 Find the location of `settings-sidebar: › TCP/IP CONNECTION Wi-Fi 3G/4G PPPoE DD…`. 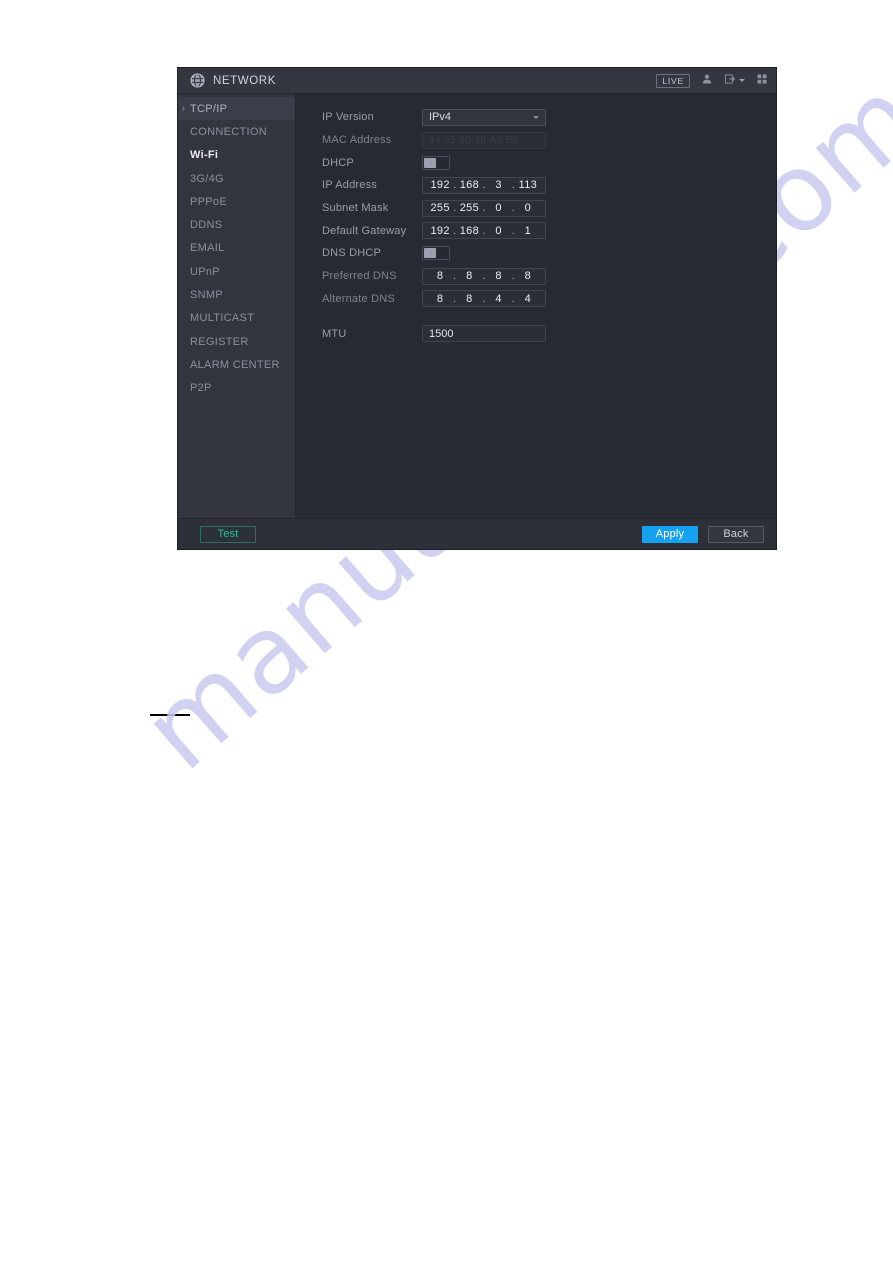

settings-sidebar: › TCP/IP CONNECTION Wi-Fi 3G/4G PPPoE DD… is located at coordinates (237, 306).